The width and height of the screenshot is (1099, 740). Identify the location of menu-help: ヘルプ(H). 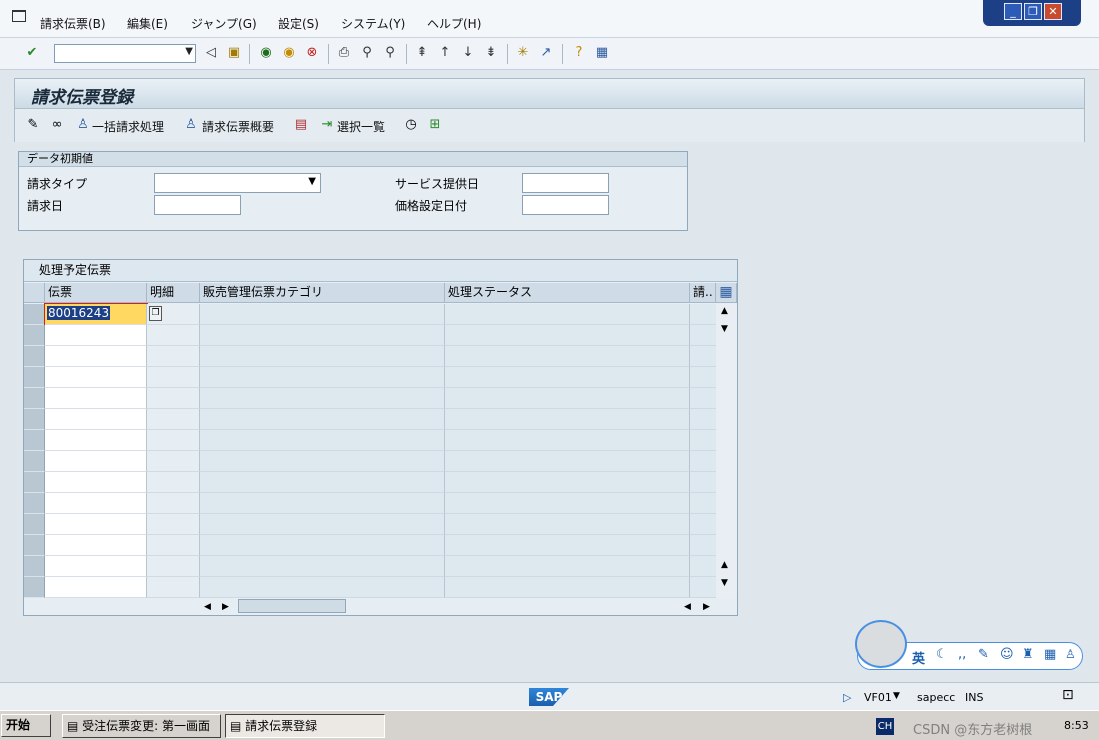
(454, 23).